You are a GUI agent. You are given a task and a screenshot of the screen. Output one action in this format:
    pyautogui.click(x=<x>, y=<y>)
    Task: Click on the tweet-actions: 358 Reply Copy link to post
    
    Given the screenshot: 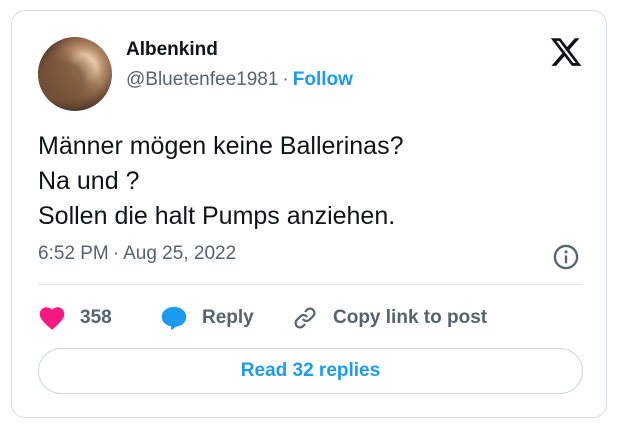 What is the action you would take?
    pyautogui.click(x=310, y=318)
    